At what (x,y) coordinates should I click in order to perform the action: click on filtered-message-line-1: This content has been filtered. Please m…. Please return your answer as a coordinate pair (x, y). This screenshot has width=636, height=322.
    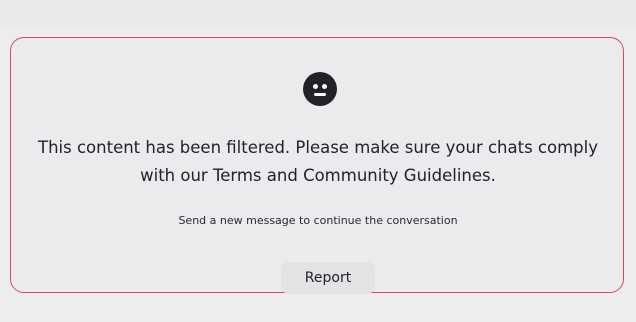
    Looking at the image, I should click on (318, 147).